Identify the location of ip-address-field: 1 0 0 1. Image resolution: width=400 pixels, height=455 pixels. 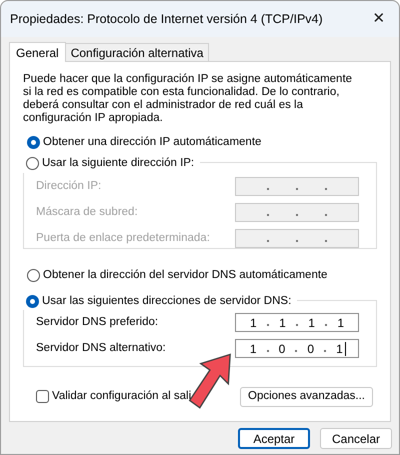
(297, 348).